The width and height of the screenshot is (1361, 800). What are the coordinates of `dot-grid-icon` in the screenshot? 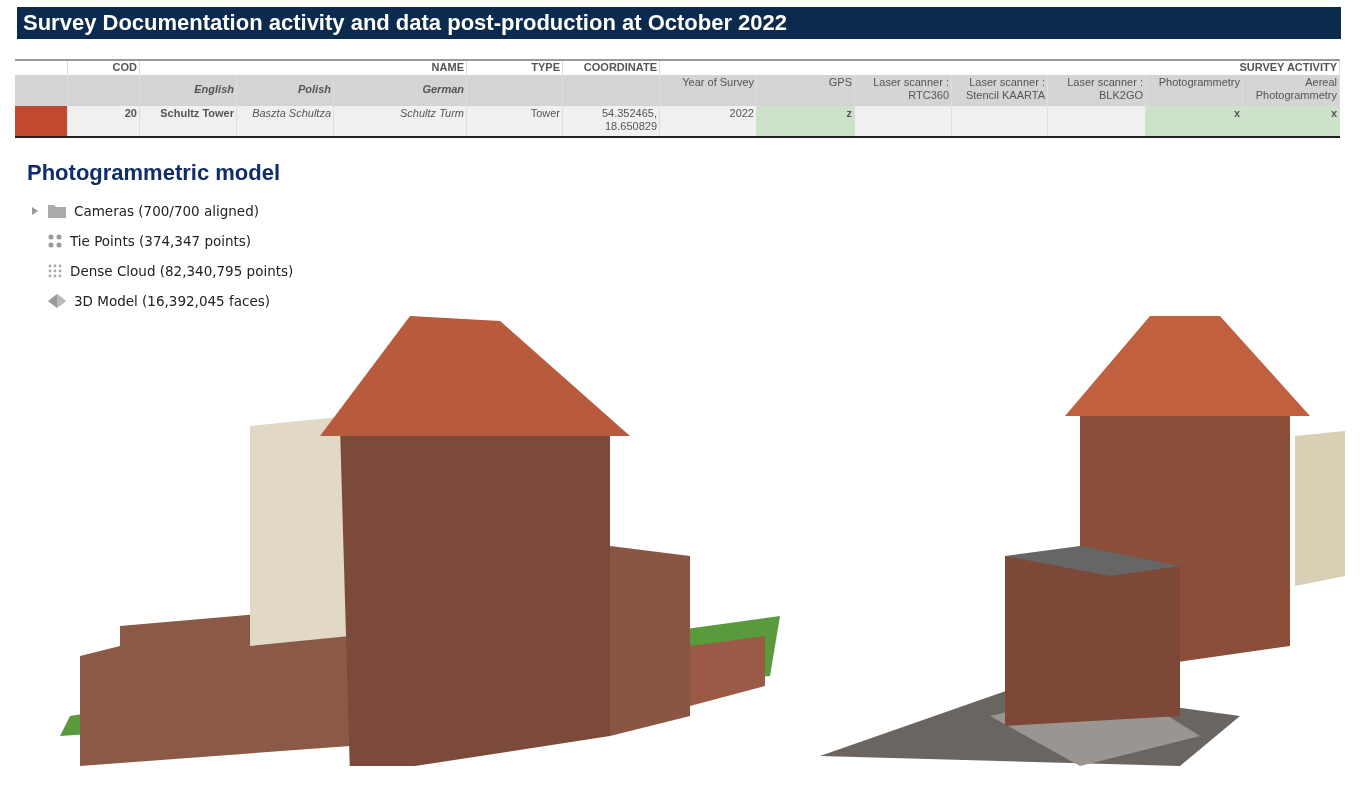 It's located at (55, 271).